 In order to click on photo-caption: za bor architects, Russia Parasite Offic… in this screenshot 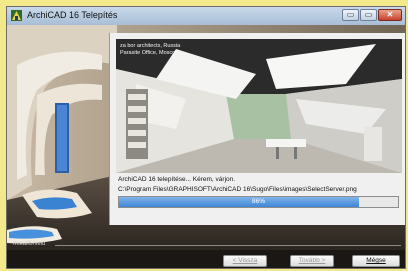, I will do `click(150, 50)`.